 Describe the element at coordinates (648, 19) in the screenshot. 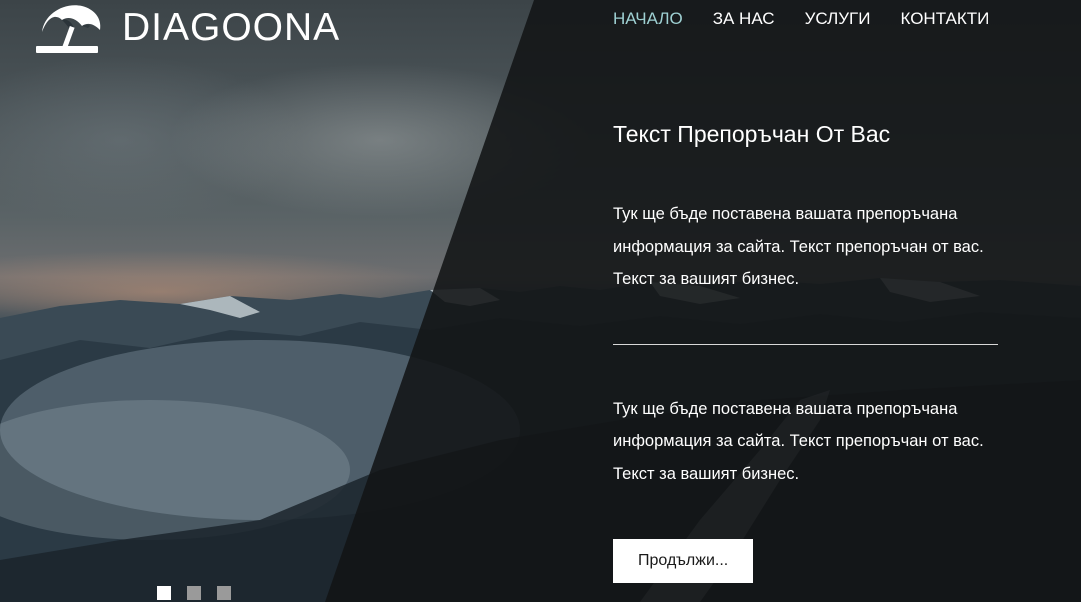

I see `nav-item-home: НАЧАЛО` at that location.